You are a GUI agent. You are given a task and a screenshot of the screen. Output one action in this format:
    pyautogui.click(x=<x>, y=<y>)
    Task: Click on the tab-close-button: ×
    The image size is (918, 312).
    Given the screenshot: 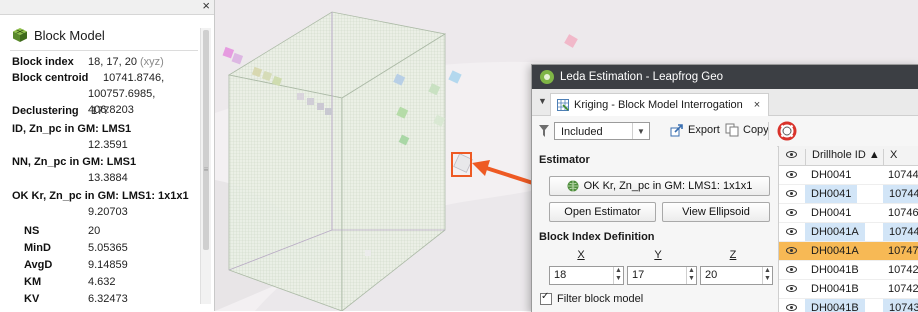 What is the action you would take?
    pyautogui.click(x=757, y=105)
    